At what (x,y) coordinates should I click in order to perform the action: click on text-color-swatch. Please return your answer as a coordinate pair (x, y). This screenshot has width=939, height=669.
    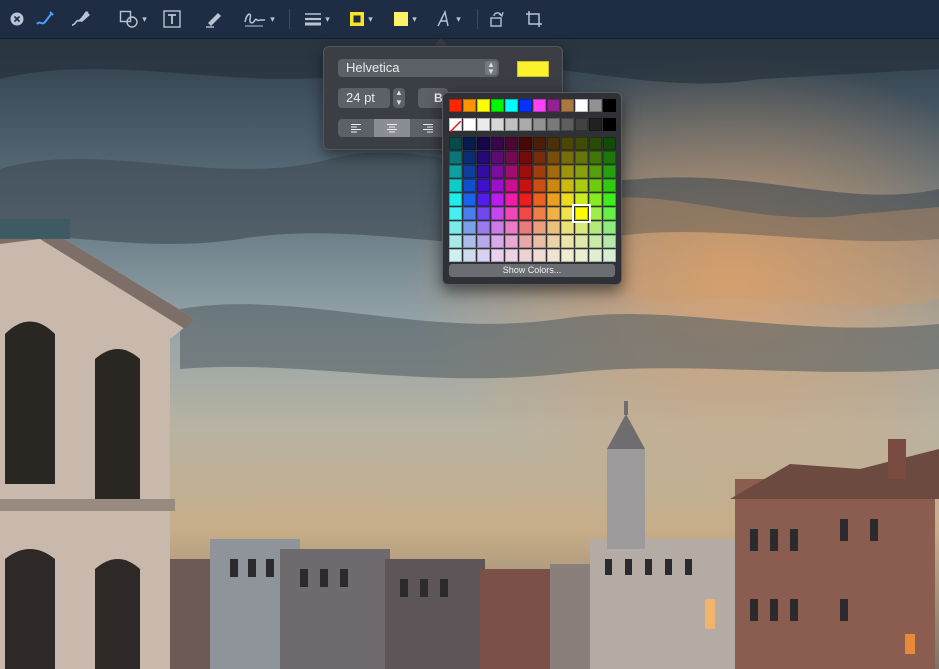
    Looking at the image, I should click on (533, 69).